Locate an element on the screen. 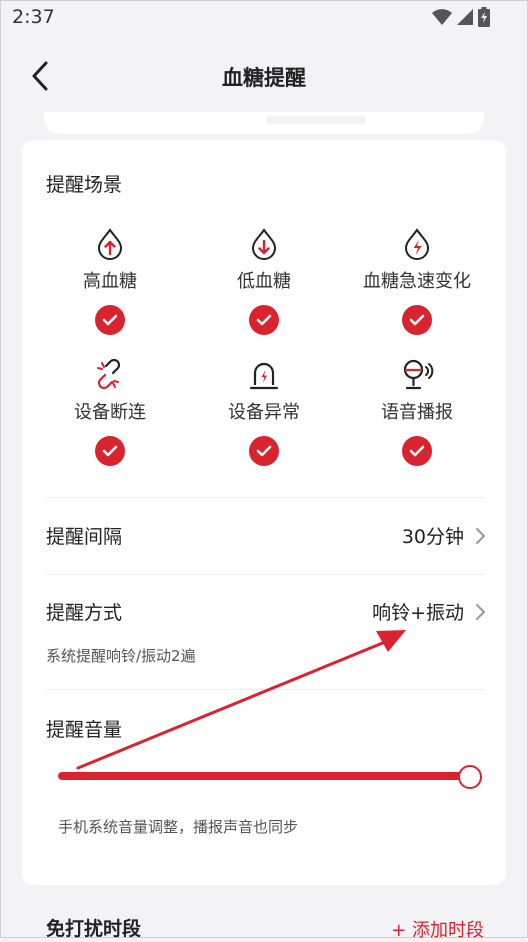 The height and width of the screenshot is (942, 528). scene-label: 设备异常 is located at coordinates (264, 412).